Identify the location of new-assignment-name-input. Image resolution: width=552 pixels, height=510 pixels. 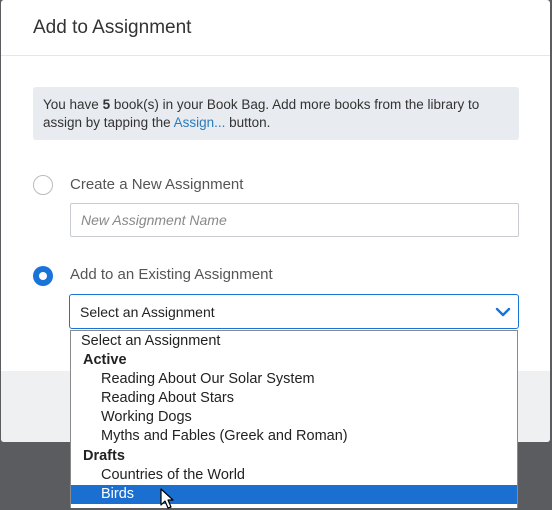
(294, 220).